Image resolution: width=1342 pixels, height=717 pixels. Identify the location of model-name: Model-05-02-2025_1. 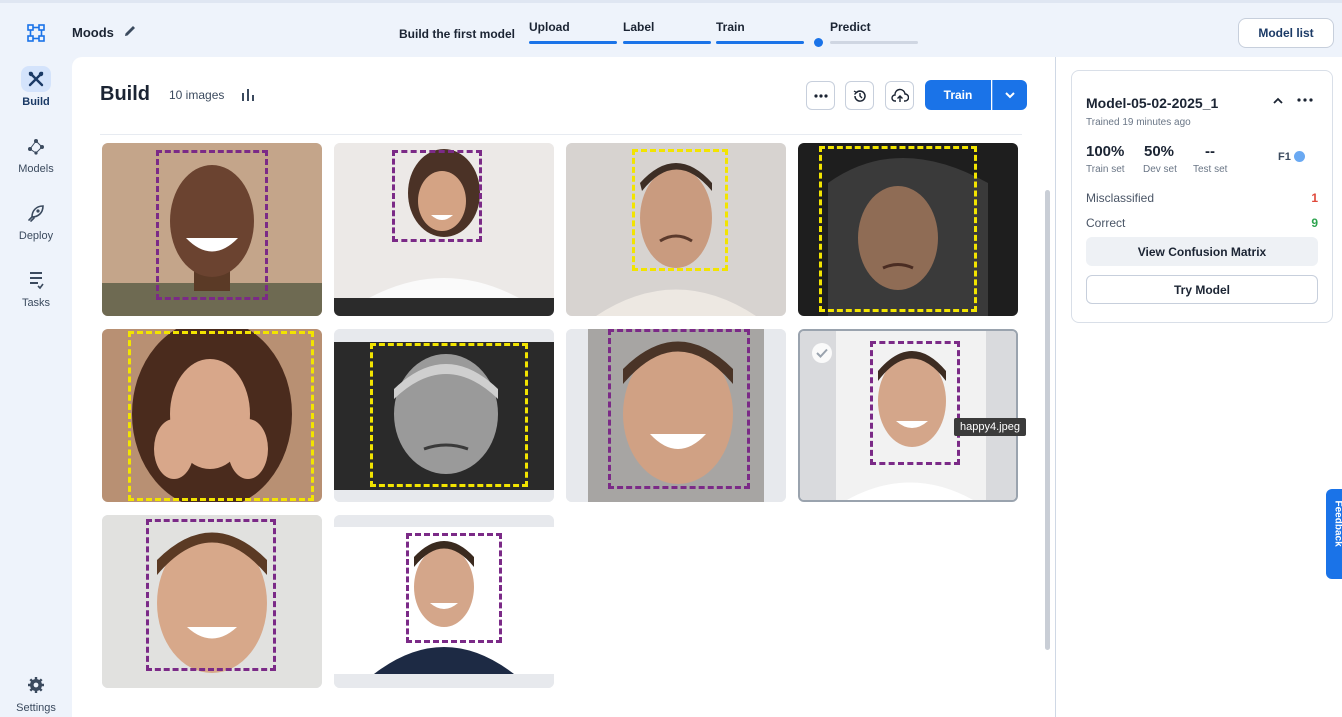
(1152, 103).